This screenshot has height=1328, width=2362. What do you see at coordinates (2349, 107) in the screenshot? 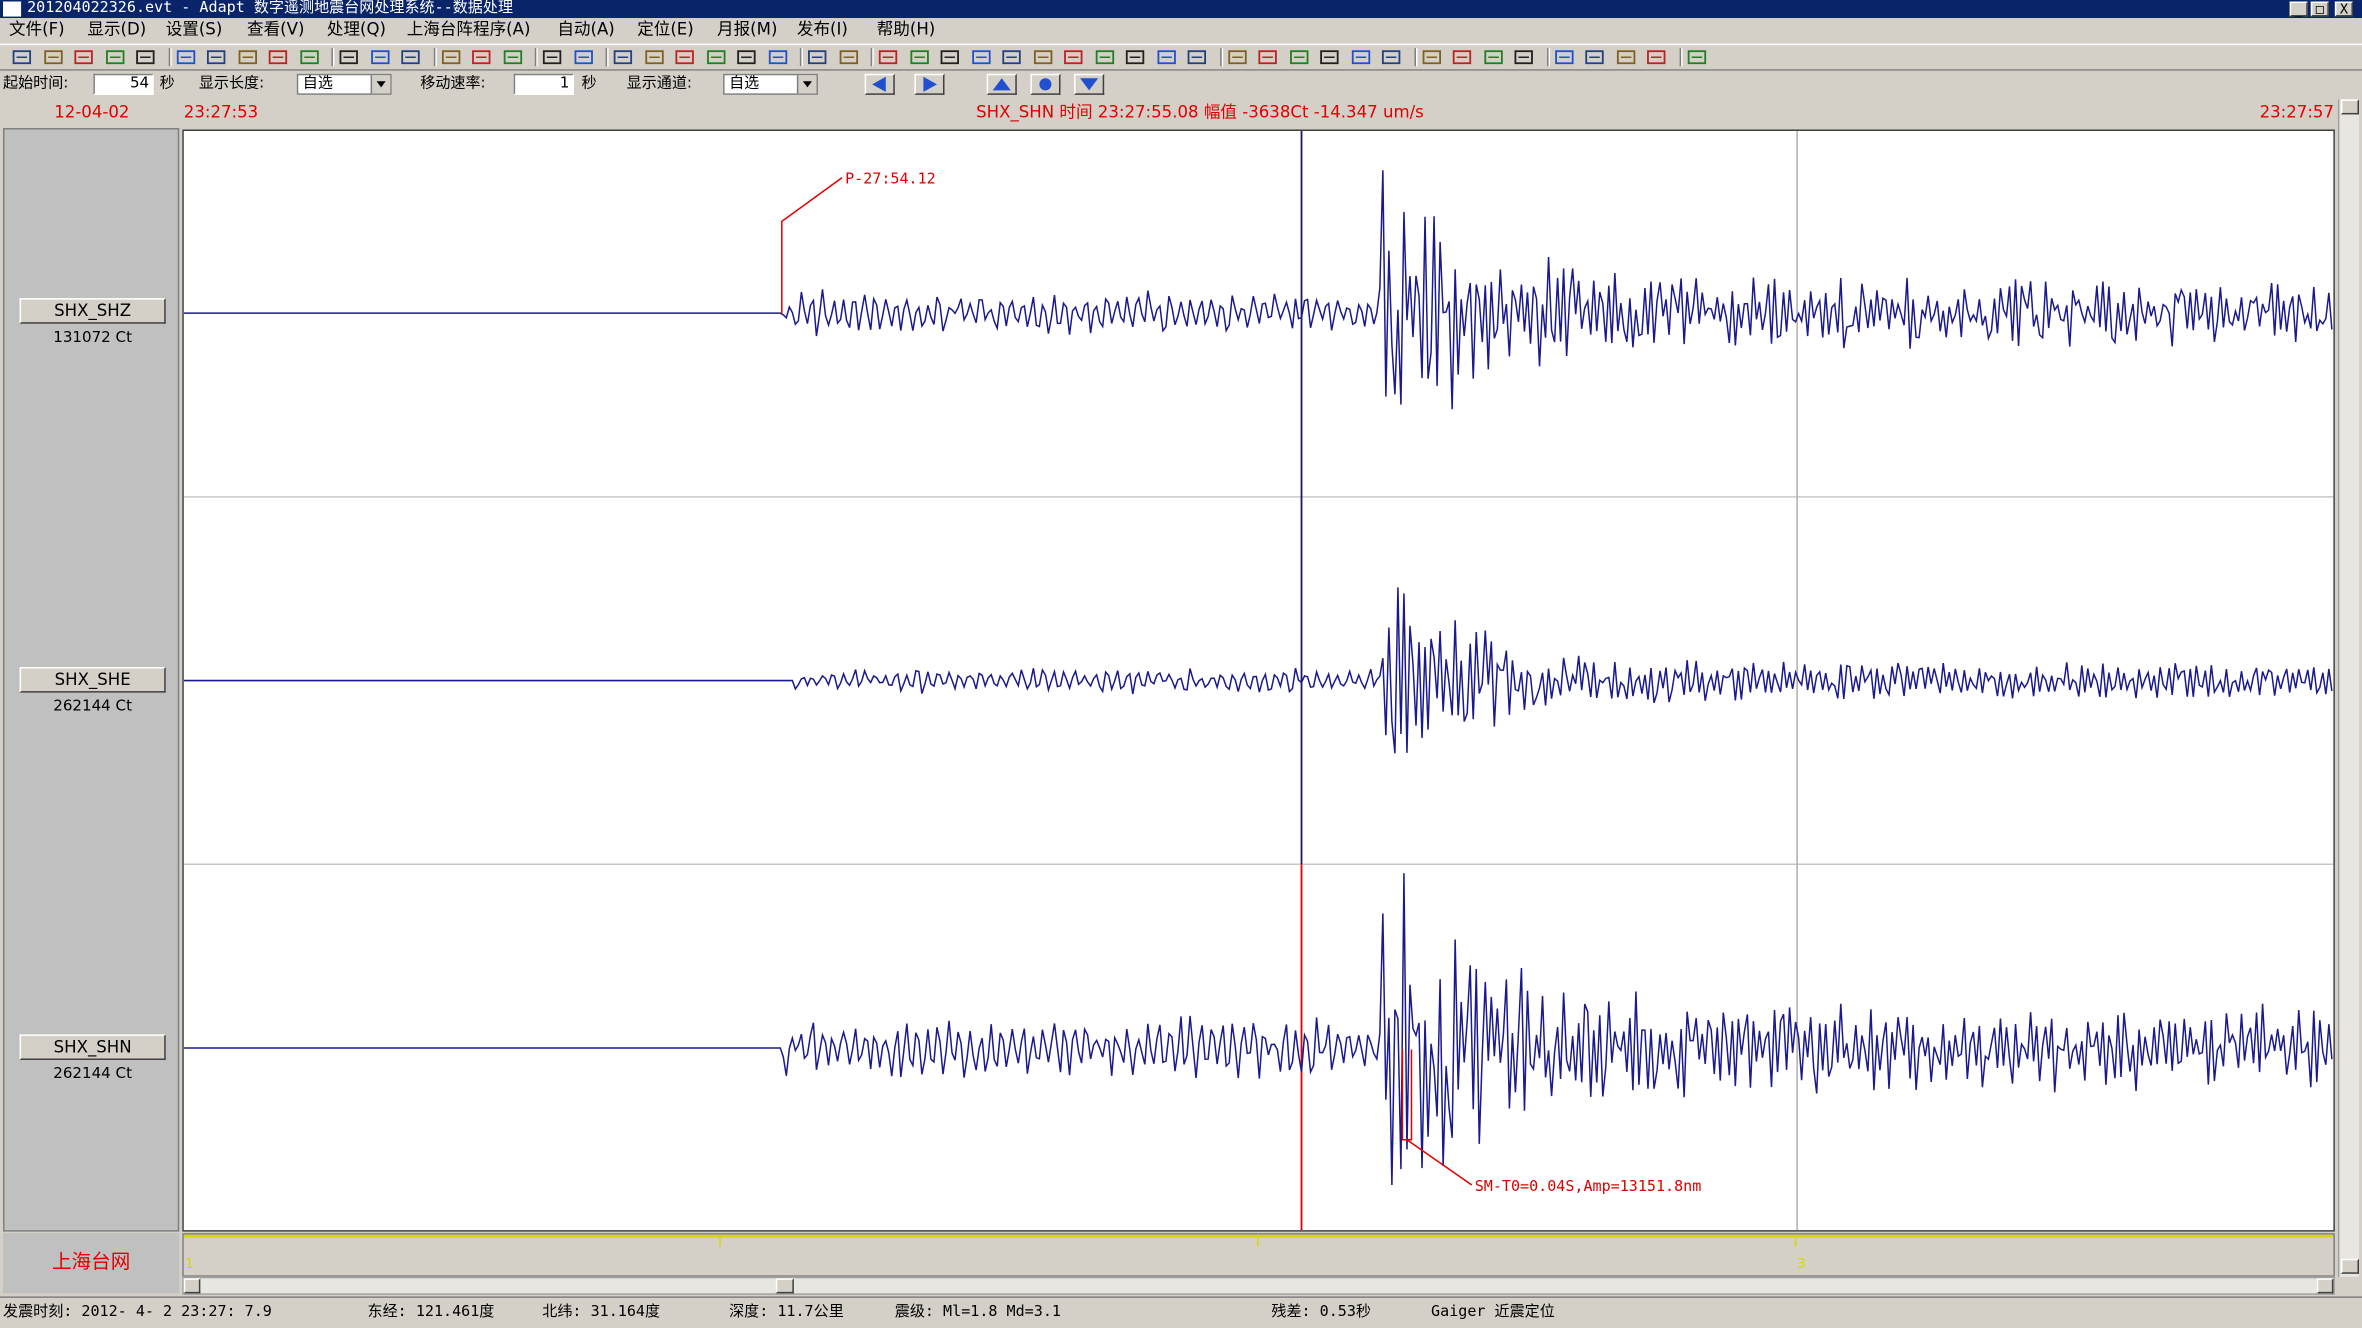
I see `scroll-up-arrow-icon` at bounding box center [2349, 107].